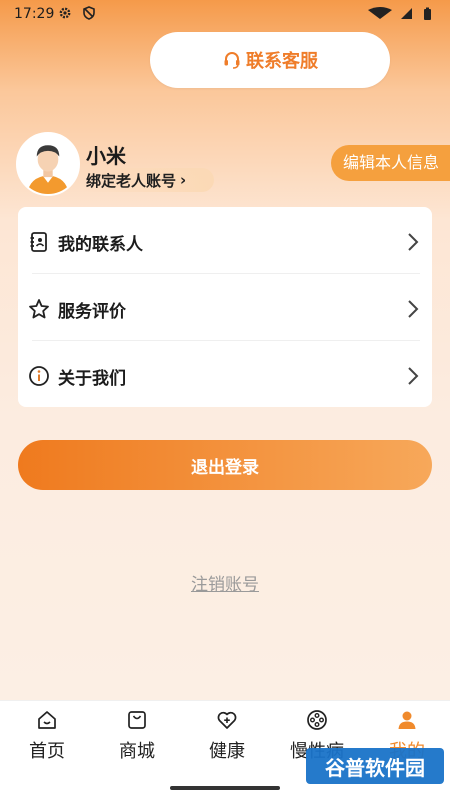 The height and width of the screenshot is (800, 450). Describe the element at coordinates (38, 242) in the screenshot. I see `contacts-book-icon` at that location.